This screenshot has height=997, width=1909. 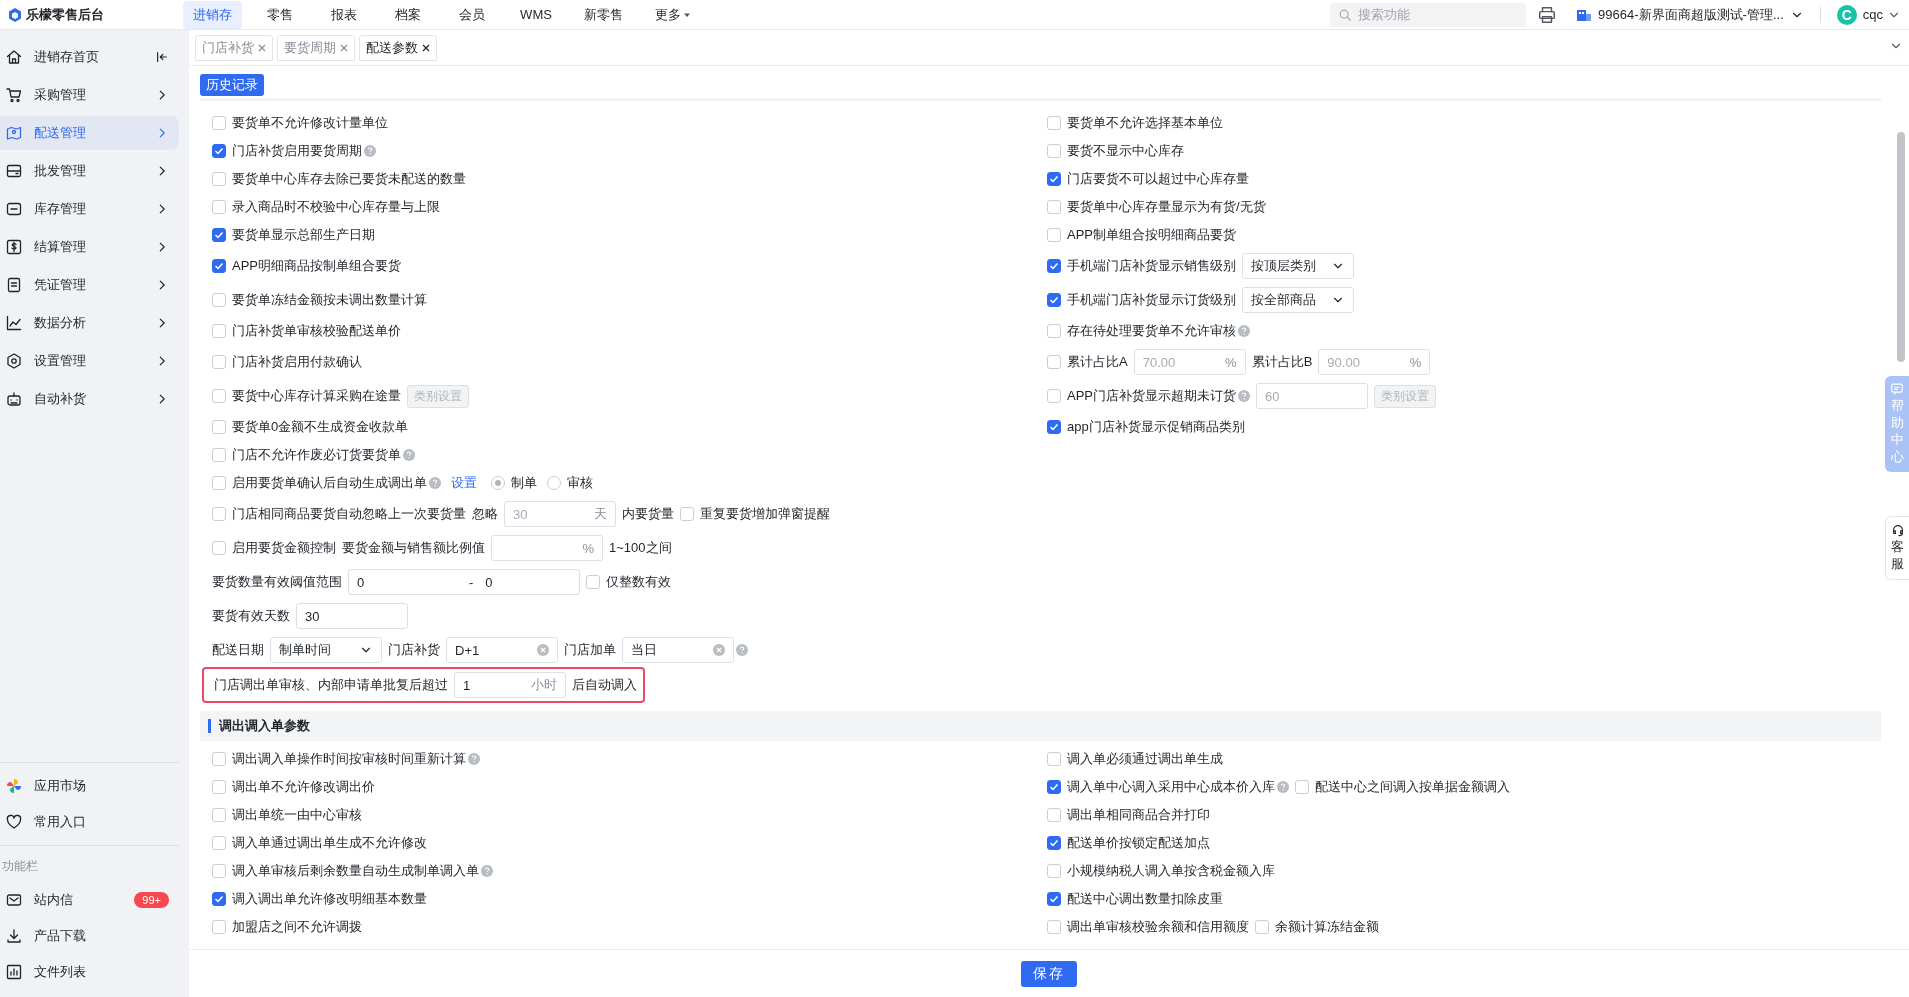 I want to click on option-label: 调入单审核后剩余数量自动生成制单调入单, so click(x=355, y=871).